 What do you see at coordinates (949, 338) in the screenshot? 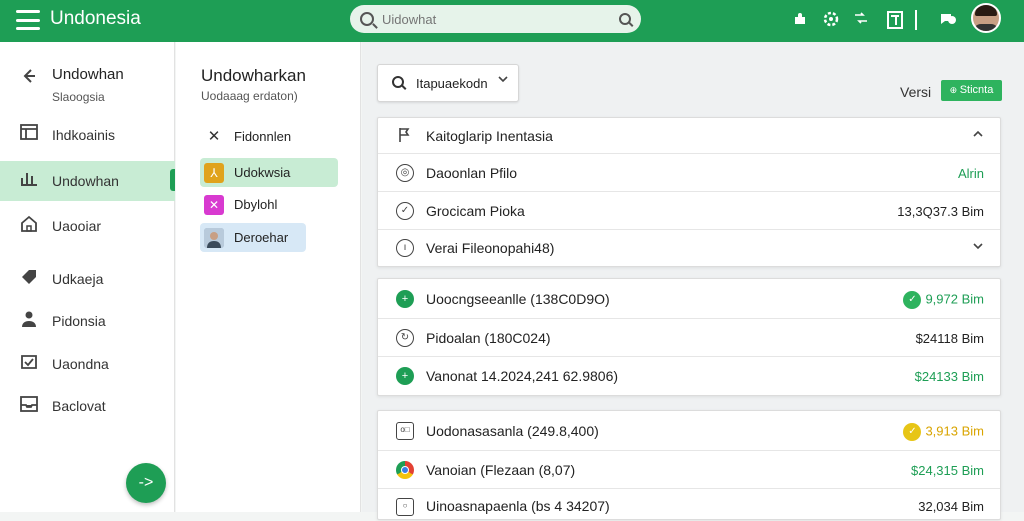
I see `row-value: $24118 Bim` at bounding box center [949, 338].